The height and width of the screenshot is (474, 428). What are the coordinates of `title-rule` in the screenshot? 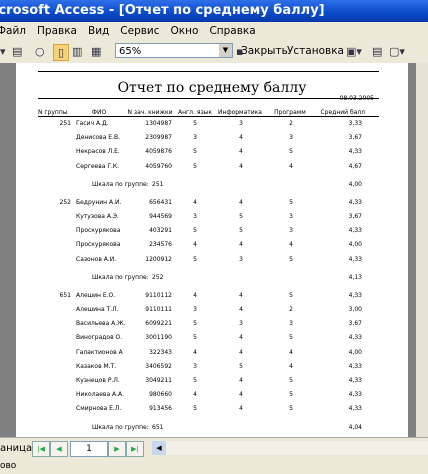 It's located at (208, 98).